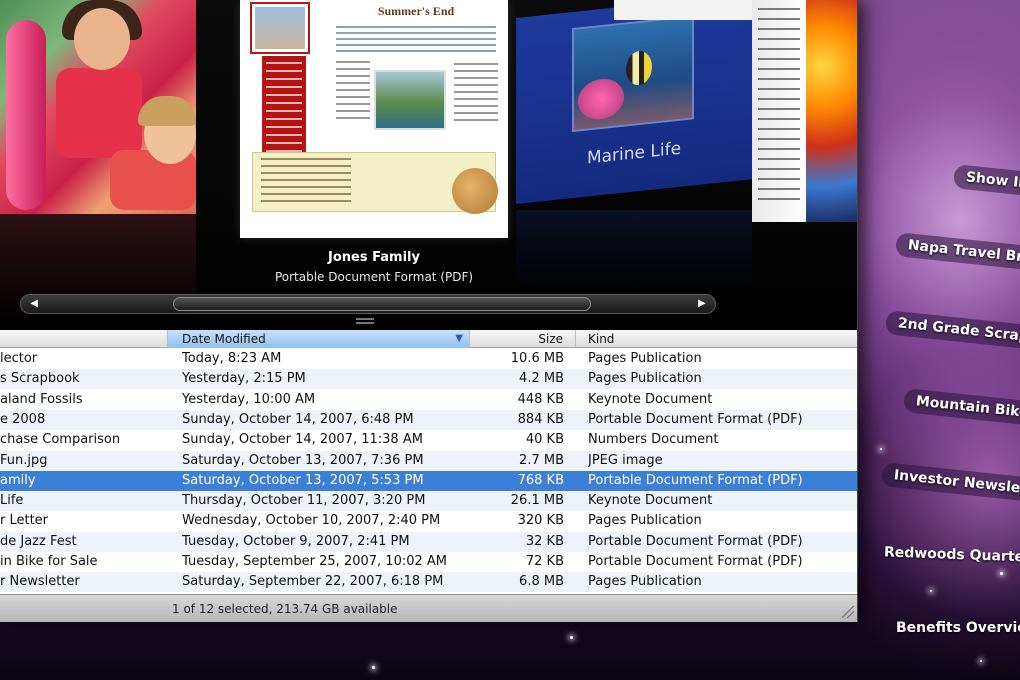  Describe the element at coordinates (285, 609) in the screenshot. I see `status-text: 1 of 12 selected, 213.74 GB available` at that location.